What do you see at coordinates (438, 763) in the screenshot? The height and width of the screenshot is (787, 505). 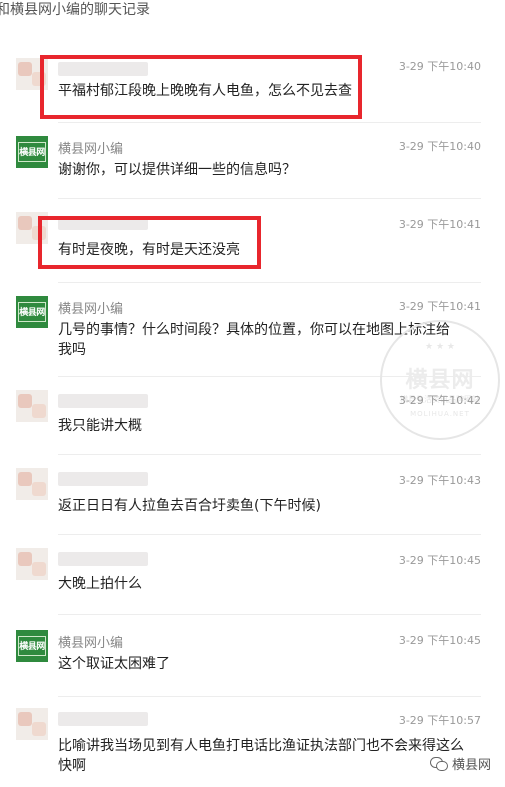 I see `wechat-icon` at bounding box center [438, 763].